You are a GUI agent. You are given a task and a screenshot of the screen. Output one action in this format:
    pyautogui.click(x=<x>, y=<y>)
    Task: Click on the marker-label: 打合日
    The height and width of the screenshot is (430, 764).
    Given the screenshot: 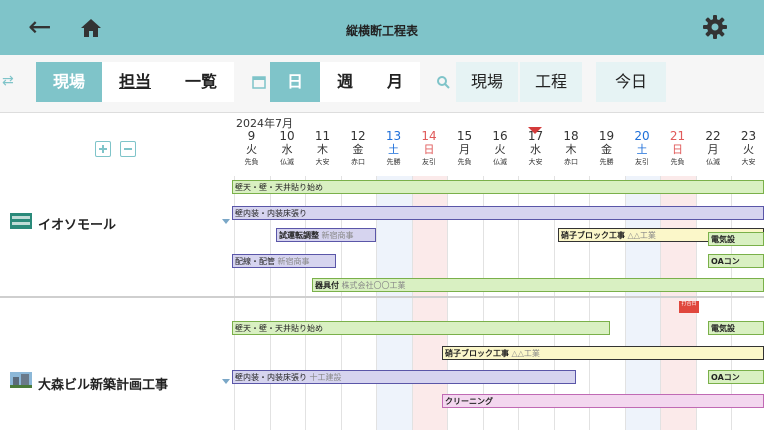 What is the action you would take?
    pyautogui.click(x=689, y=304)
    